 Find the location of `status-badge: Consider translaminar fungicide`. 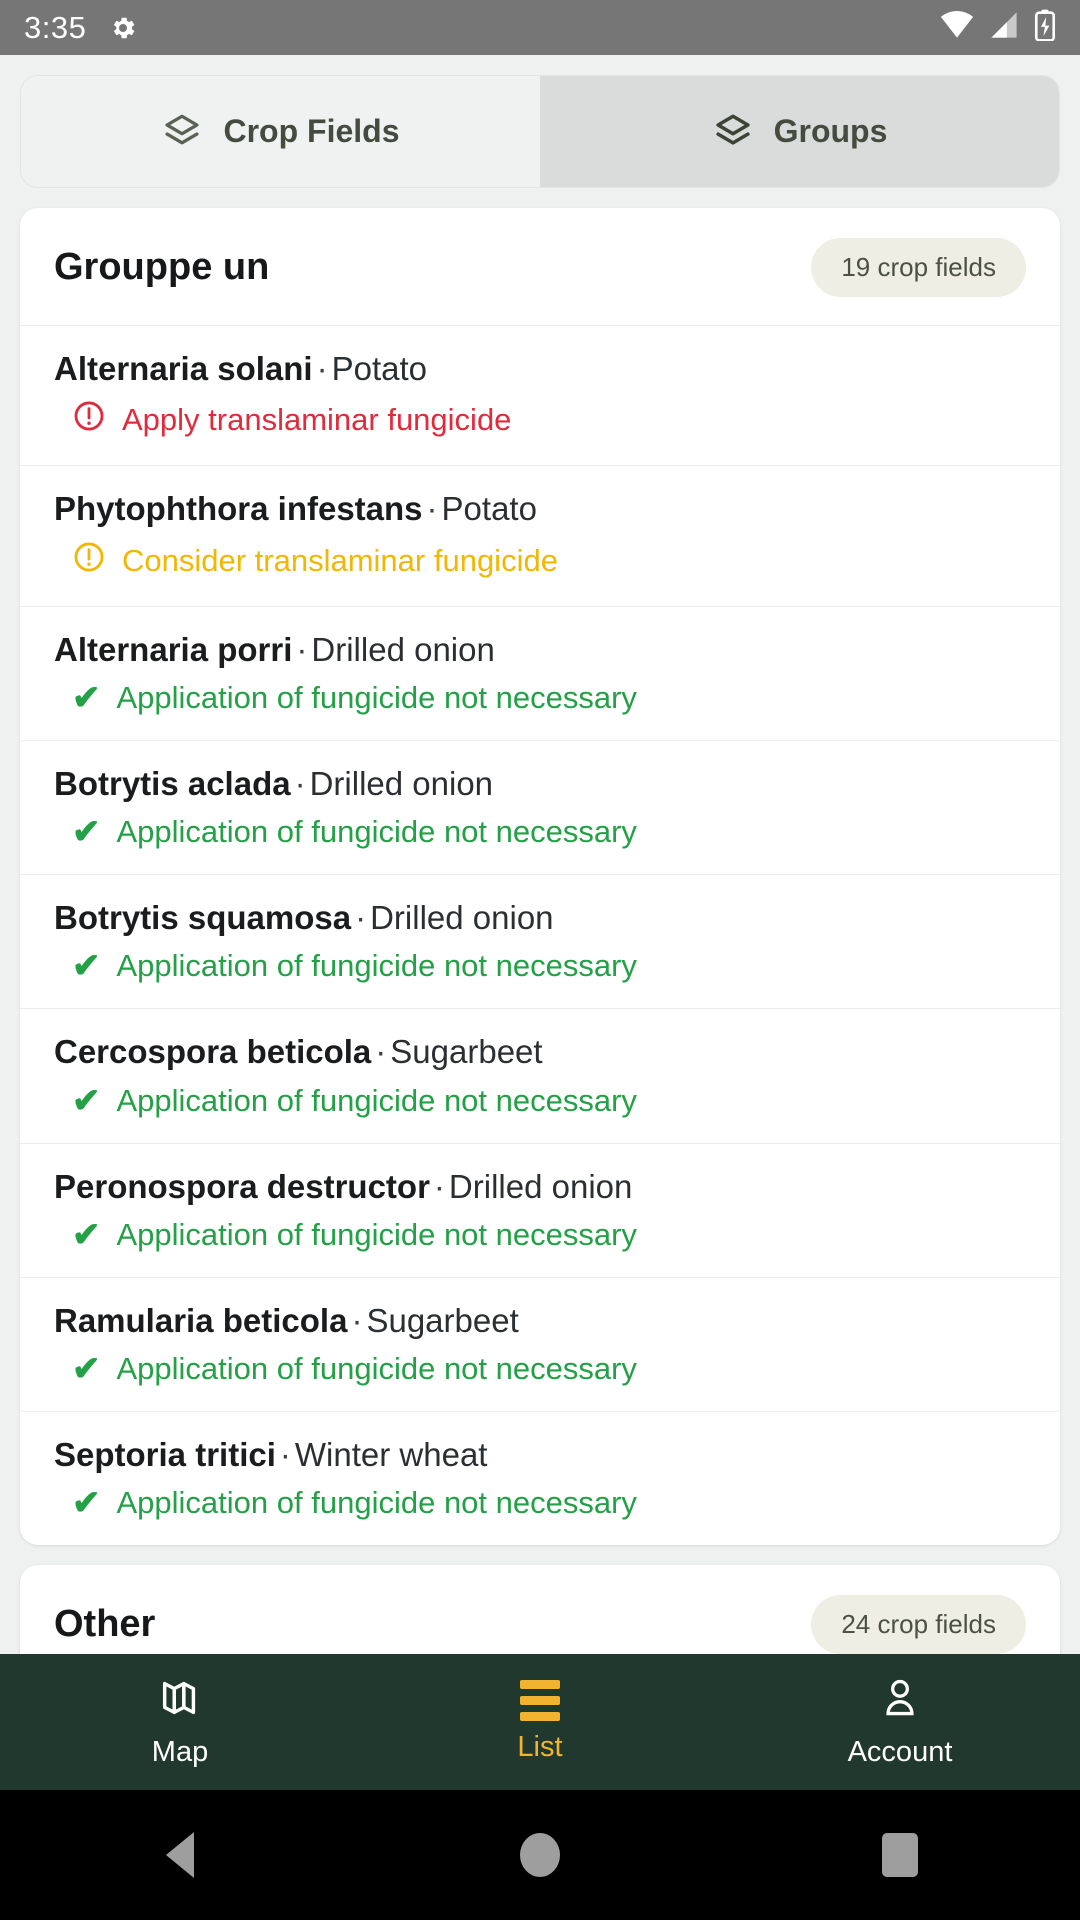

status-badge: Consider translaminar fungicide is located at coordinates (540, 561).